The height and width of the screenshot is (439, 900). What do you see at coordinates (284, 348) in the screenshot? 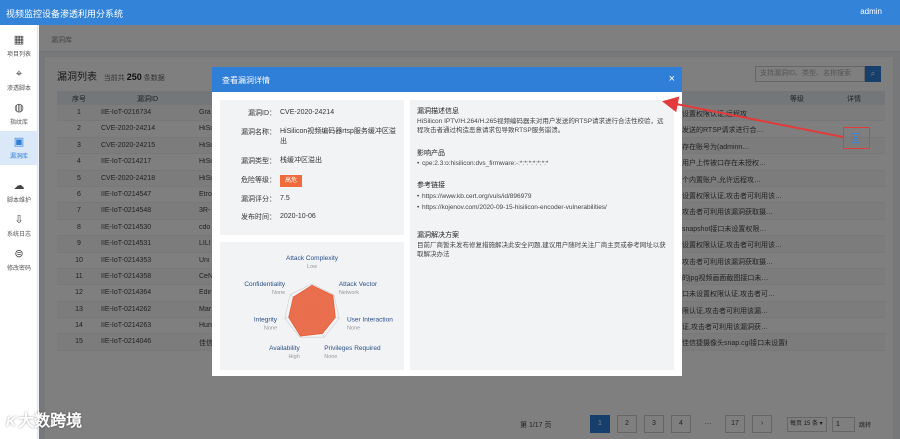
I see `radar-axis-label: Availability` at bounding box center [284, 348].